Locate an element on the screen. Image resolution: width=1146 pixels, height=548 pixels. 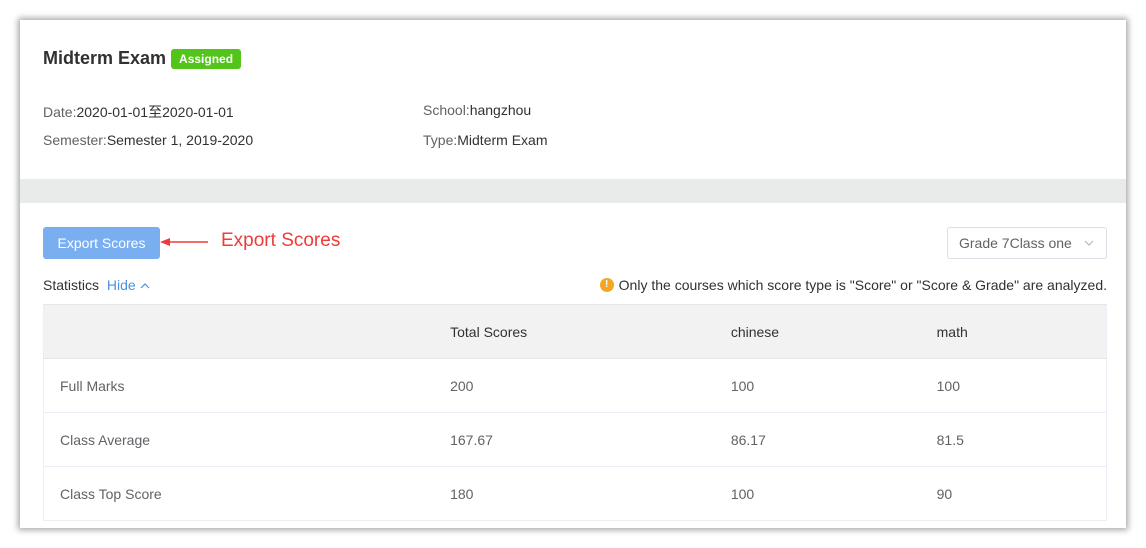
table-row: Class Top Score 180 100 90 is located at coordinates (575, 493).